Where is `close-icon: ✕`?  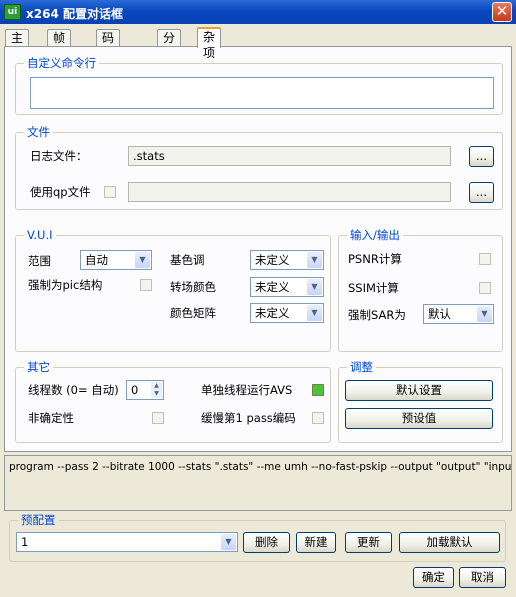 close-icon: ✕ is located at coordinates (502, 11).